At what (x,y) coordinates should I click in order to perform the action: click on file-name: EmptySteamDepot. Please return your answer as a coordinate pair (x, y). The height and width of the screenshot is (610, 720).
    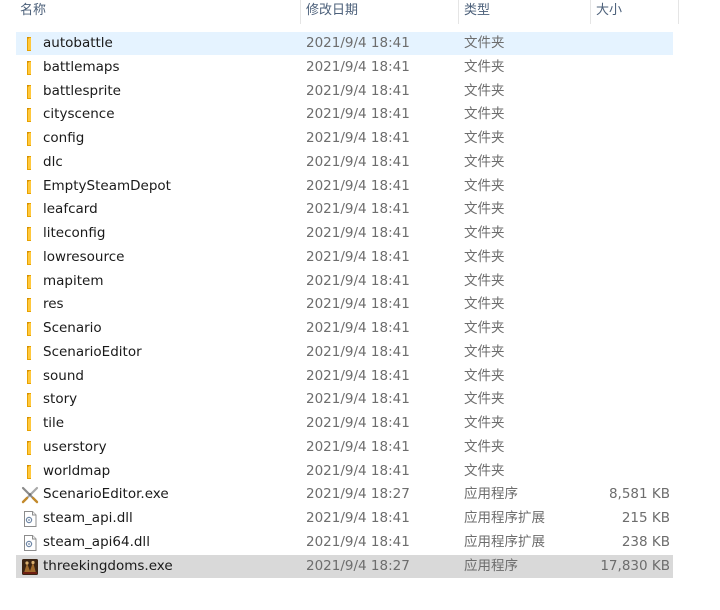
    Looking at the image, I should click on (107, 185).